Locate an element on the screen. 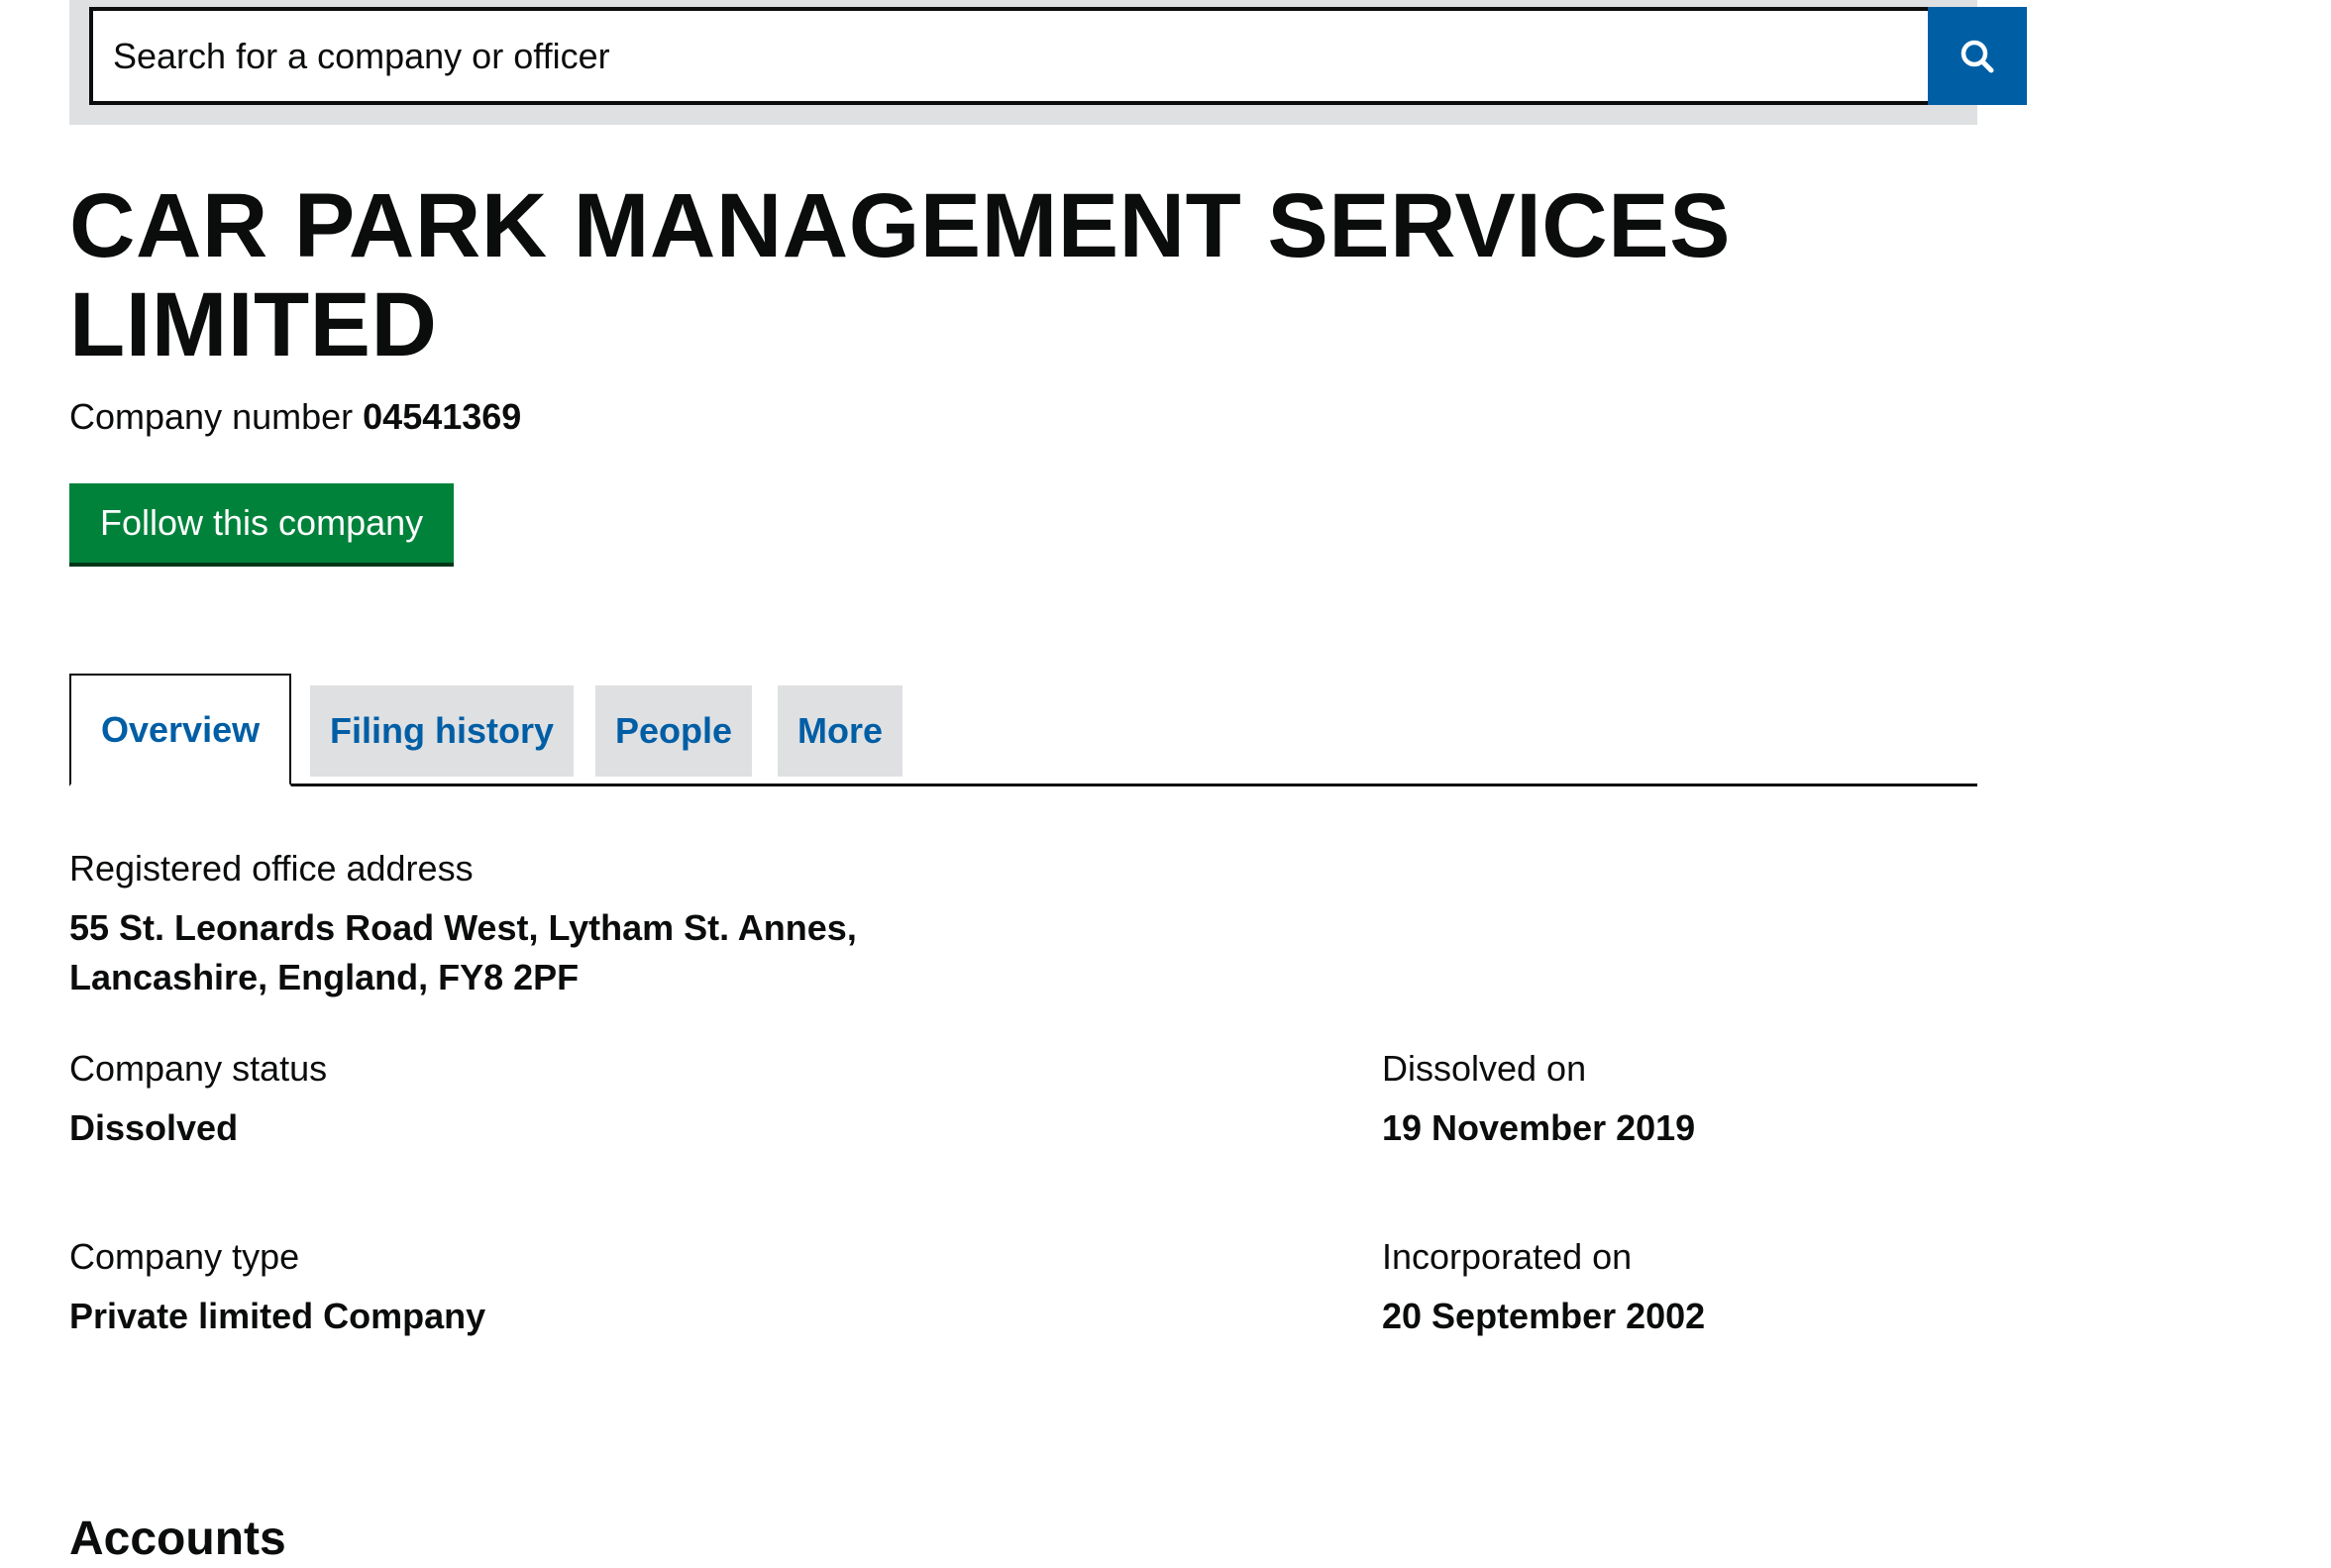  type-label: Company type is located at coordinates (184, 1257).